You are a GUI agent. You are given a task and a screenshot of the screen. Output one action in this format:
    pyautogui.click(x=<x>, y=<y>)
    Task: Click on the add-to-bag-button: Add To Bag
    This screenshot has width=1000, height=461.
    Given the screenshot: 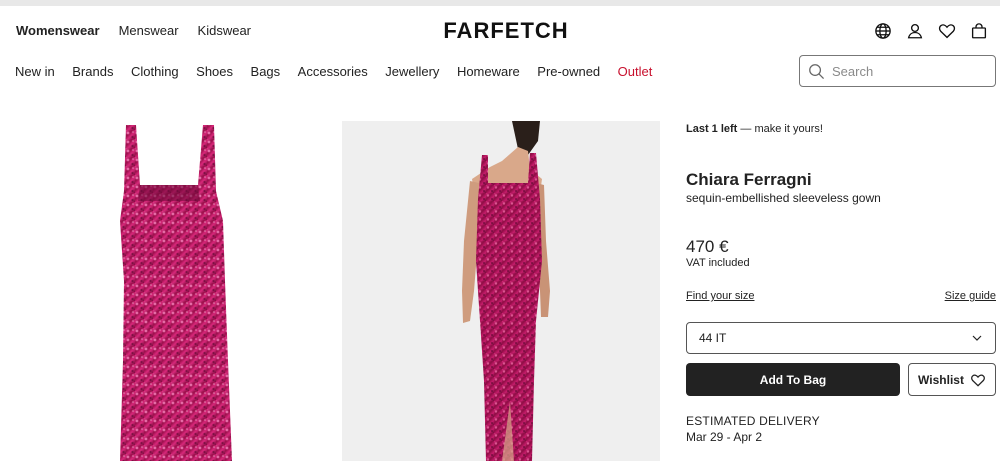 What is the action you would take?
    pyautogui.click(x=793, y=379)
    